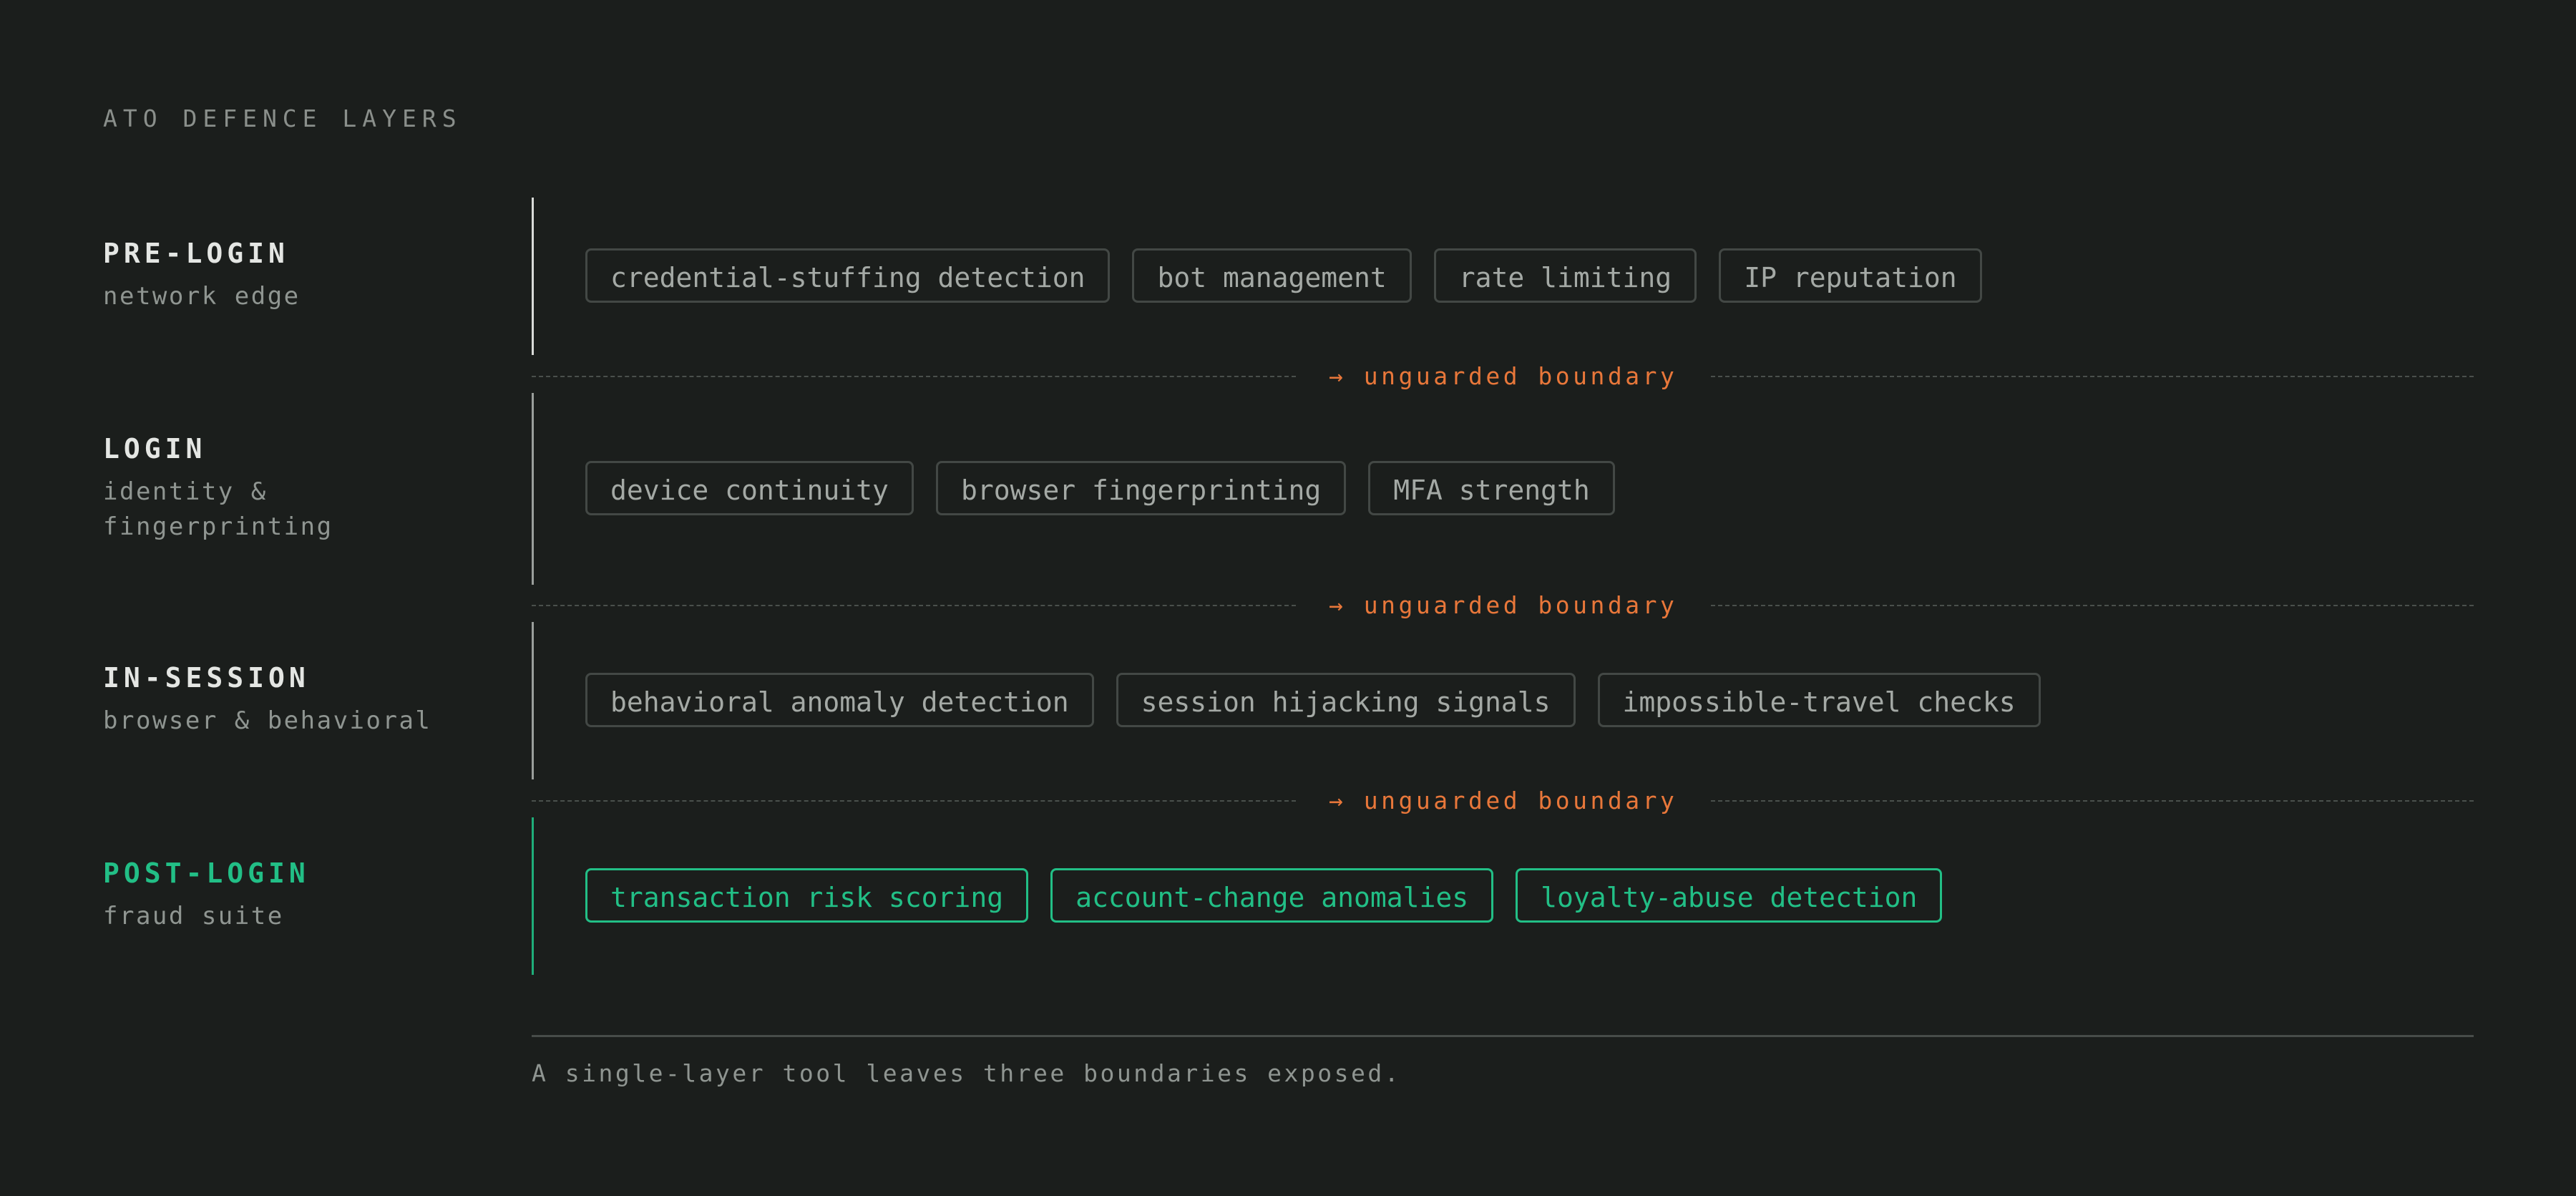 This screenshot has width=2576, height=1196. What do you see at coordinates (218, 509) in the screenshot?
I see `layer-subtitle: identity & fingerprinting` at bounding box center [218, 509].